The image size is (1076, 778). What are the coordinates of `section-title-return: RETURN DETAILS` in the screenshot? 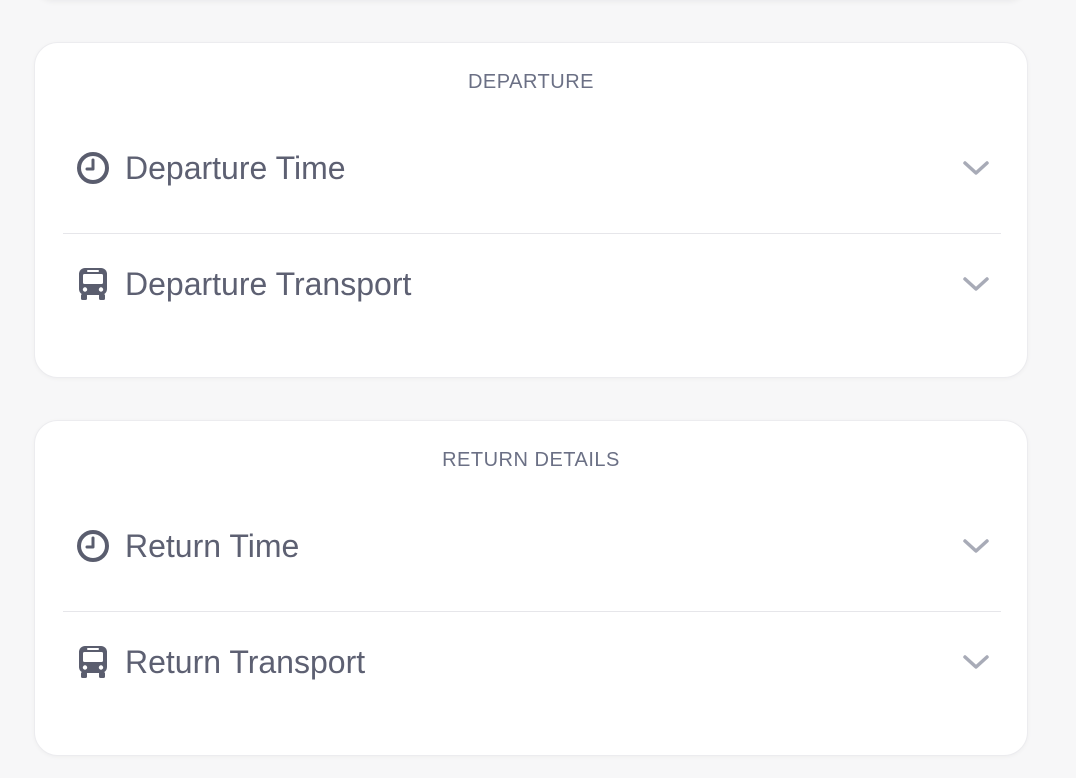 It's located at (531, 460).